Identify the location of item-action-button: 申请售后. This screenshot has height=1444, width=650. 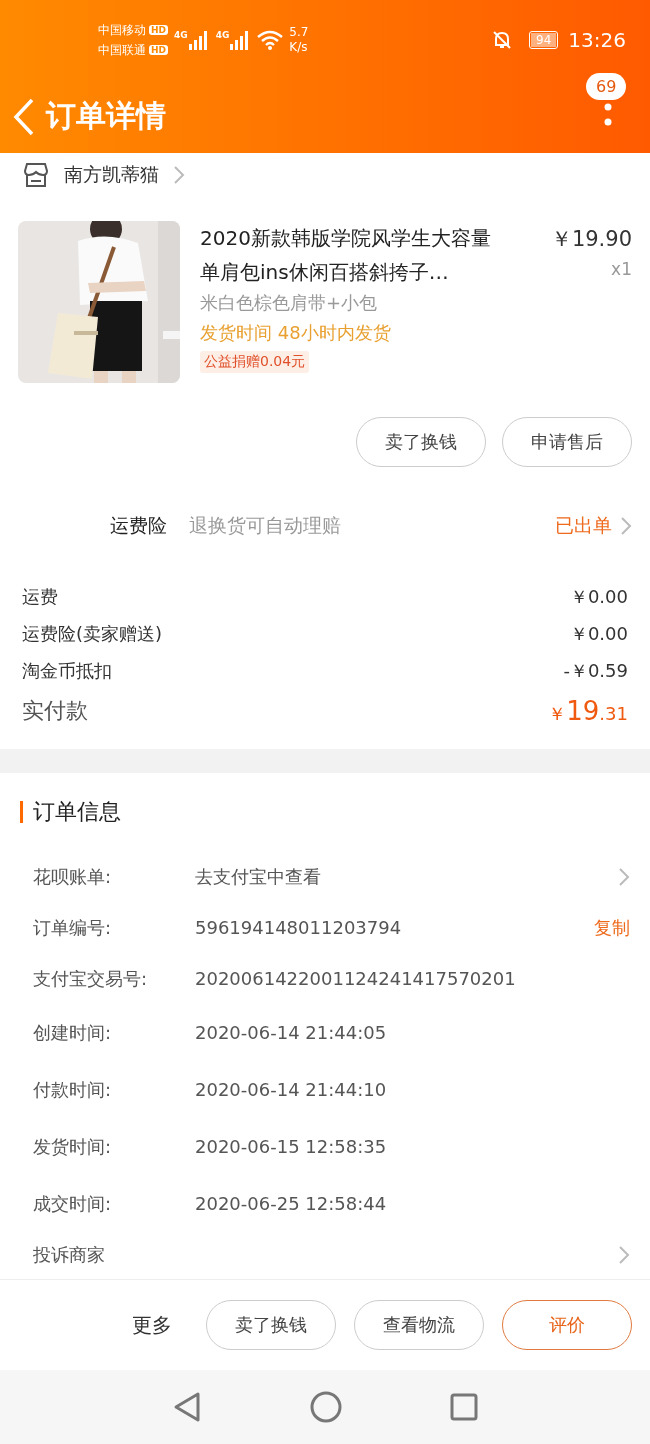
(567, 442).